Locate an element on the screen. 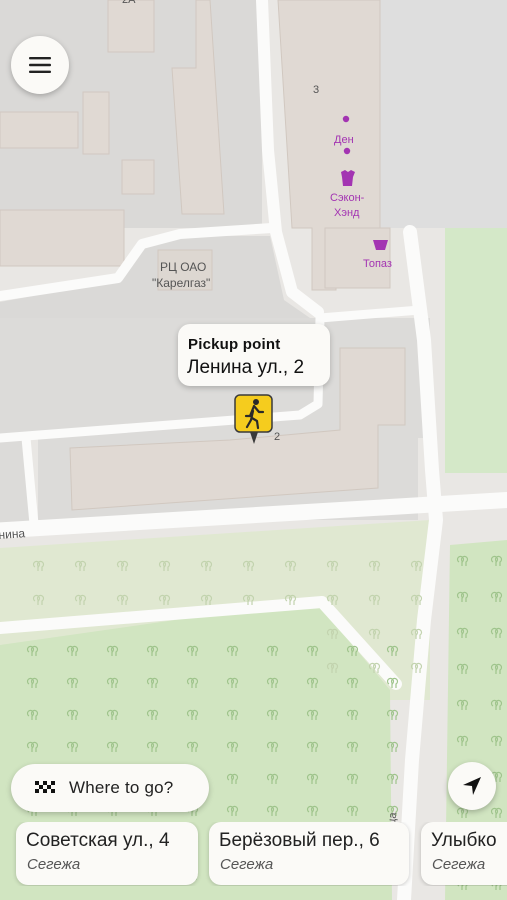 This screenshot has width=507, height=900. pickup-address: Ленина ул., 2 is located at coordinates (246, 367).